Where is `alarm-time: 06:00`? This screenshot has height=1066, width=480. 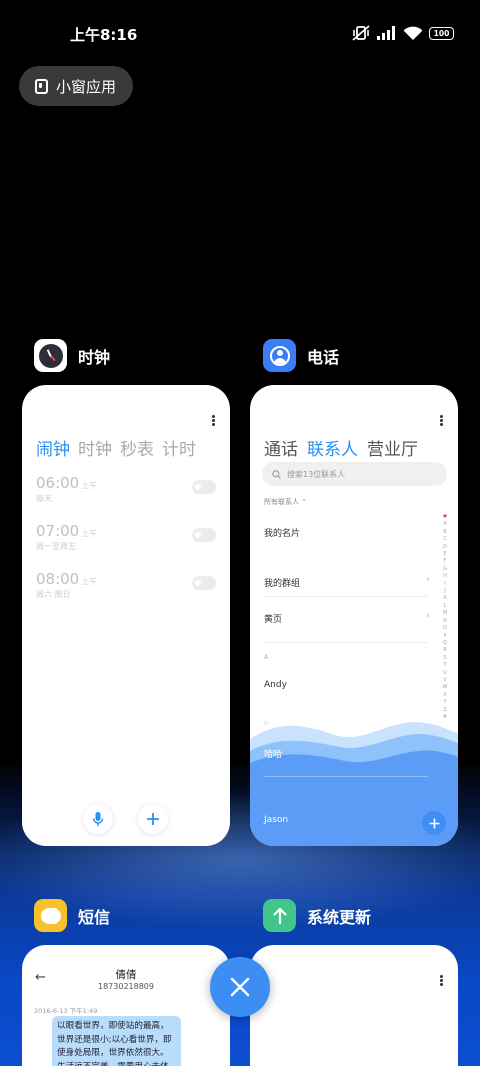 alarm-time: 06:00 is located at coordinates (58, 483).